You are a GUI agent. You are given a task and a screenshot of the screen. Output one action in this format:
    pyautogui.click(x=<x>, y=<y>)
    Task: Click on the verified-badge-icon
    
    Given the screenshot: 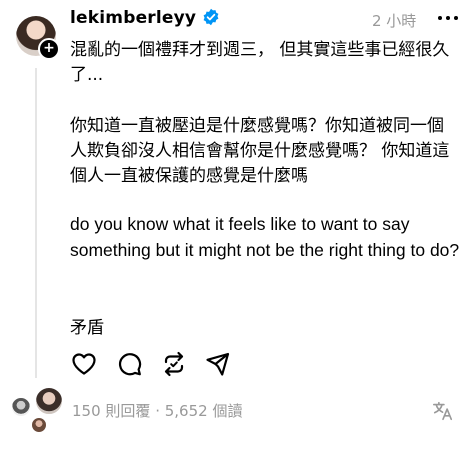 What is the action you would take?
    pyautogui.click(x=211, y=17)
    